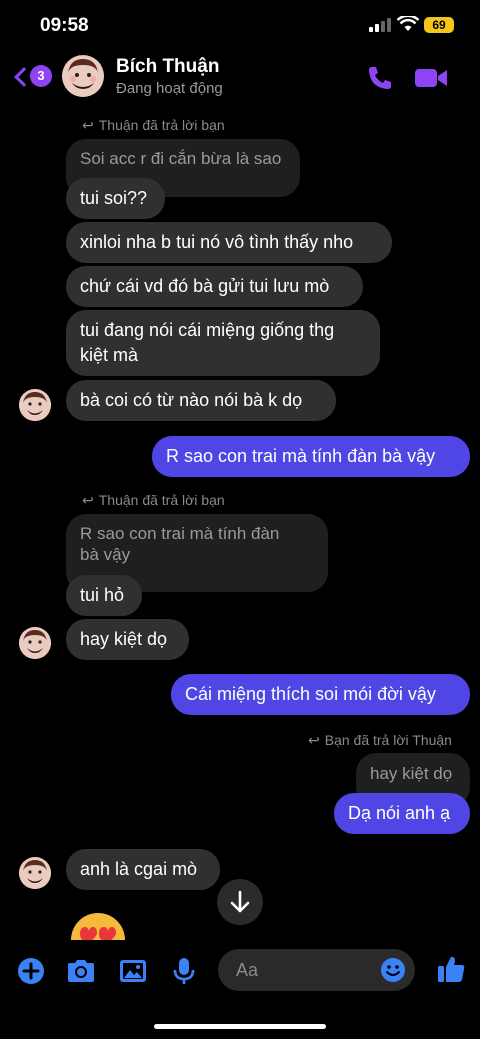 This screenshot has width=480, height=1039. What do you see at coordinates (201, 400) in the screenshot?
I see `incoming-message: bà coi có từ nào nói bà k dọ` at bounding box center [201, 400].